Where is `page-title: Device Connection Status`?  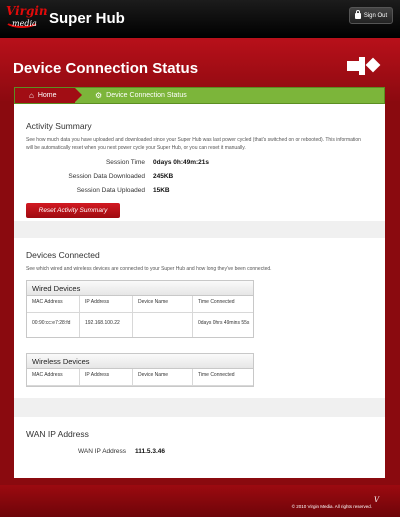 page-title: Device Connection Status is located at coordinates (106, 68).